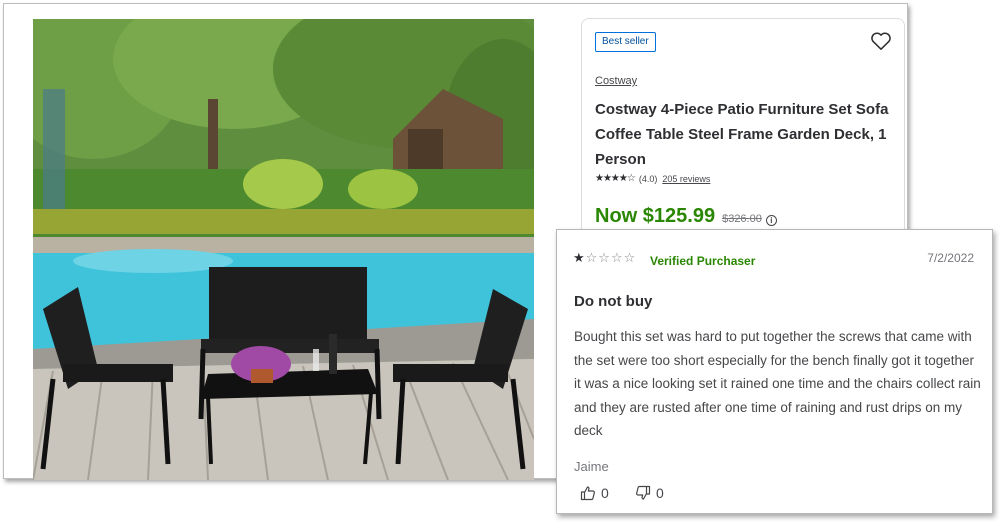 The image size is (1000, 522). What do you see at coordinates (950, 258) in the screenshot?
I see `review-date: 7/2/2022` at bounding box center [950, 258].